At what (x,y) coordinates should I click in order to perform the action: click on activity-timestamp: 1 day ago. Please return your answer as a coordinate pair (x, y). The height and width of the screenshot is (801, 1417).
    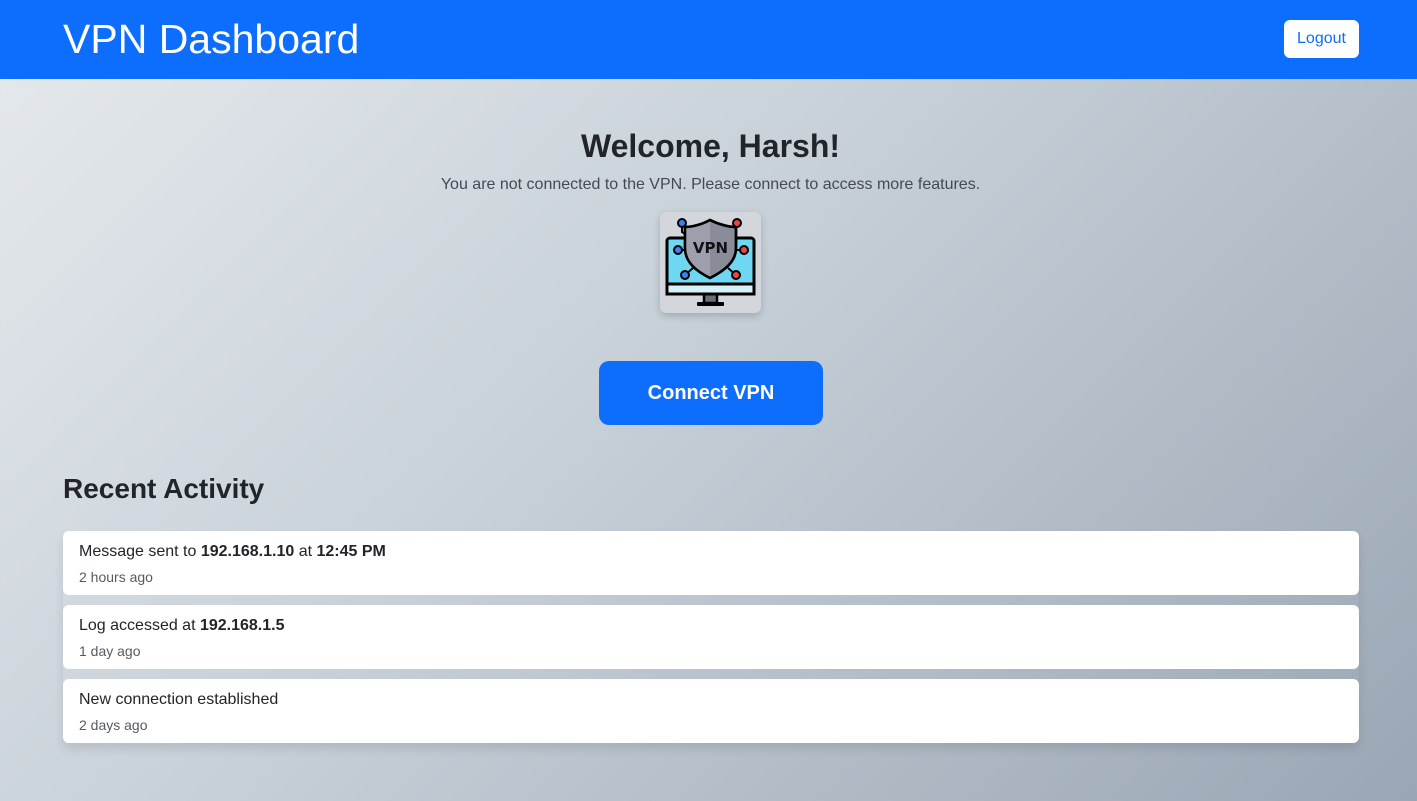
    Looking at the image, I should click on (110, 651).